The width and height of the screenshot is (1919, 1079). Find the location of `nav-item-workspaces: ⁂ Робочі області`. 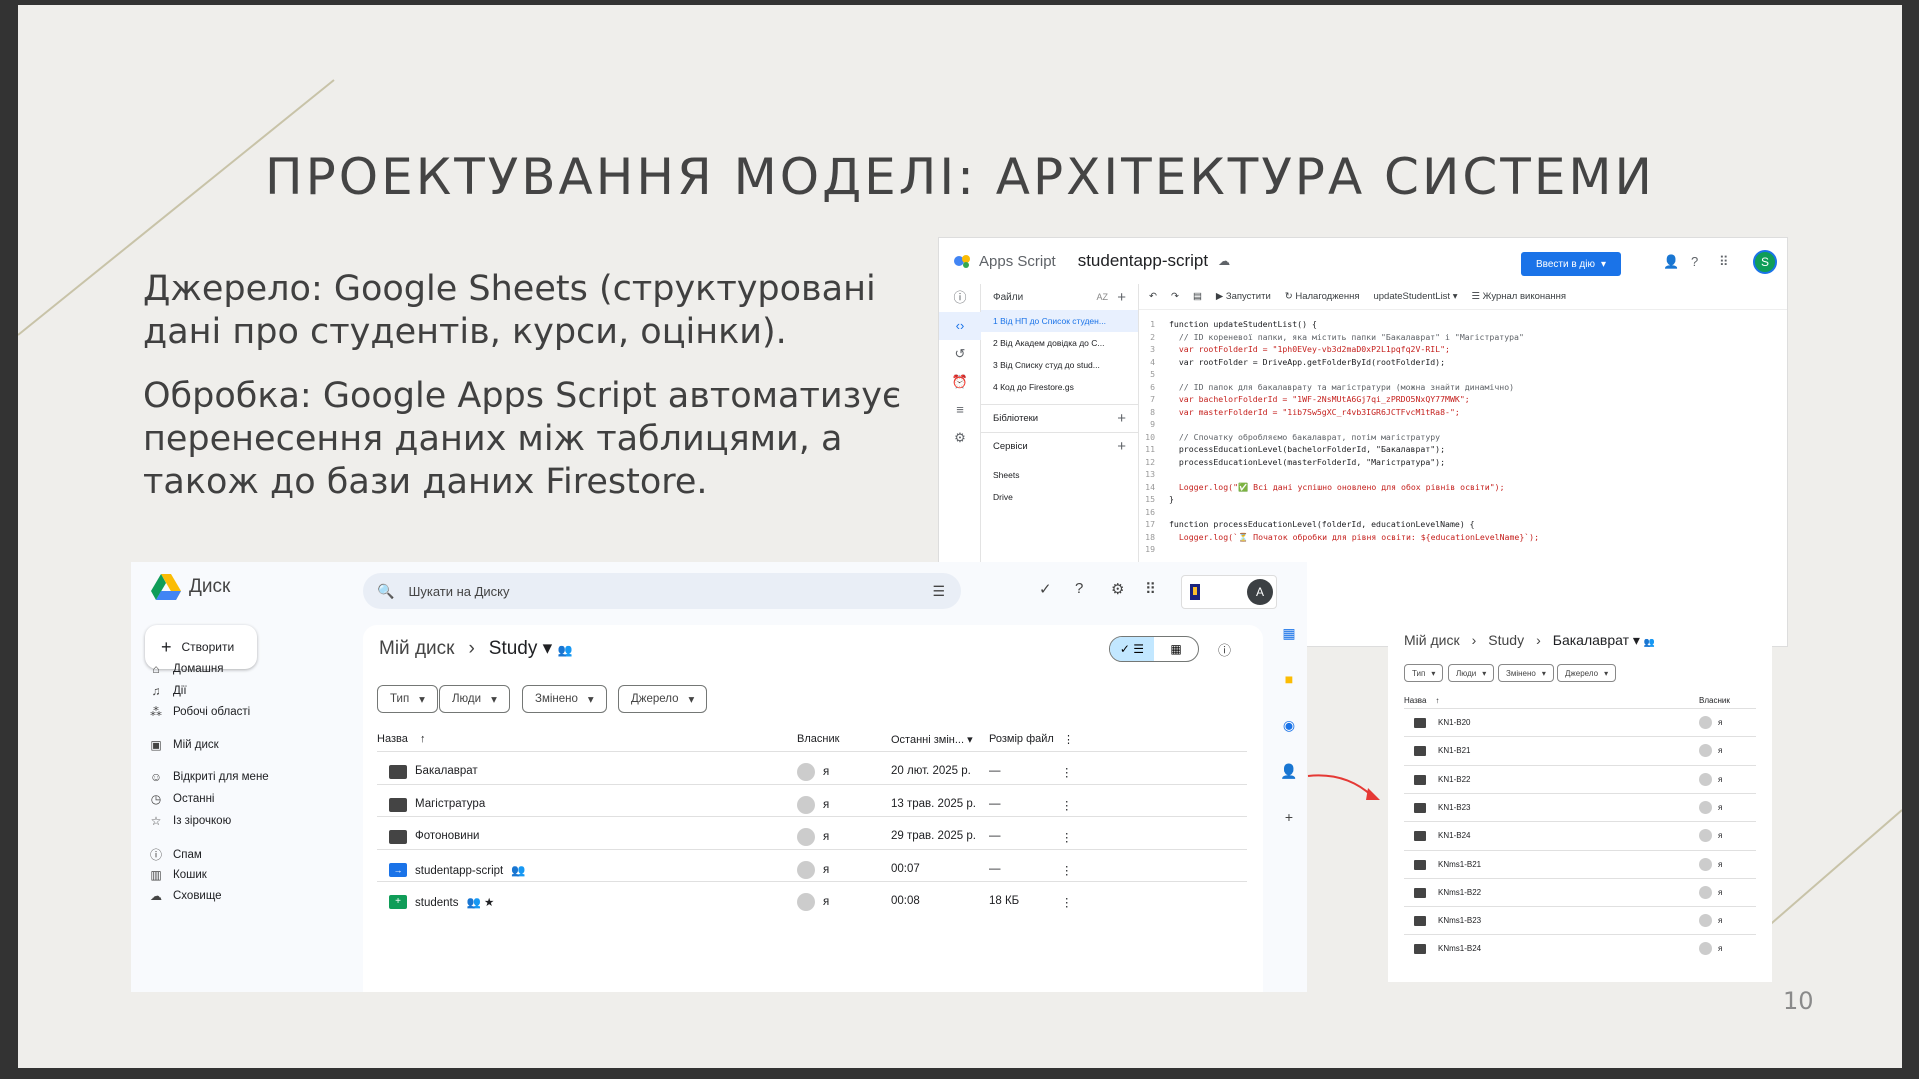

nav-item-workspaces: ⁂ Робочі області is located at coordinates (199, 712).